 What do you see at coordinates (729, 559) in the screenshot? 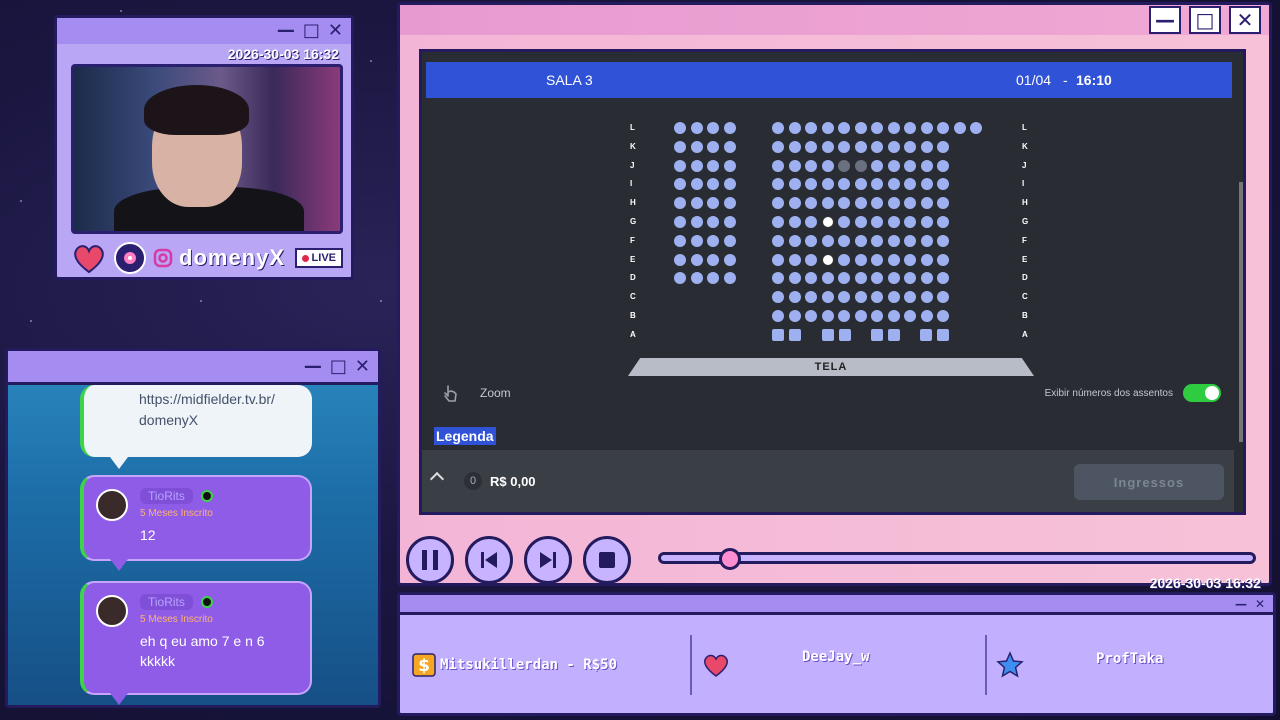
I see `progress-thumb` at bounding box center [729, 559].